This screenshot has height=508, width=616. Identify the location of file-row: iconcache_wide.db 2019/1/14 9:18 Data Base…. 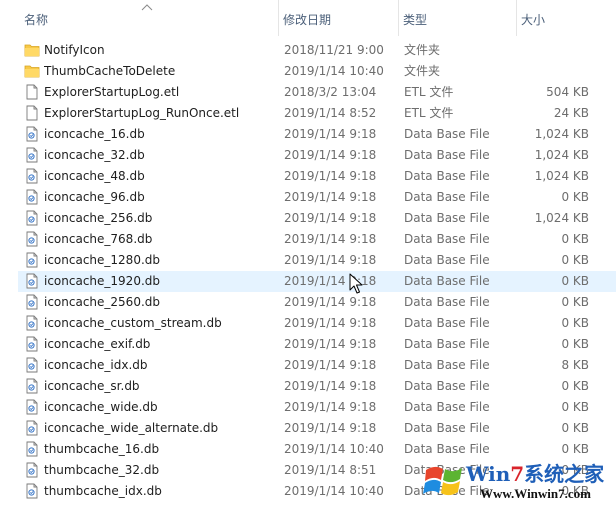
(308, 407).